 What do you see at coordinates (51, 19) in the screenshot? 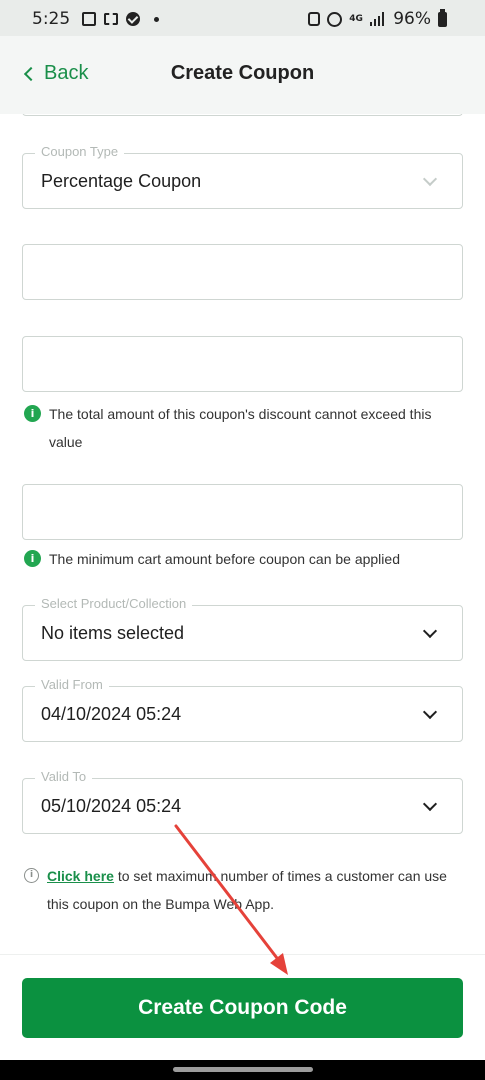
I see `status-time: 5:25` at bounding box center [51, 19].